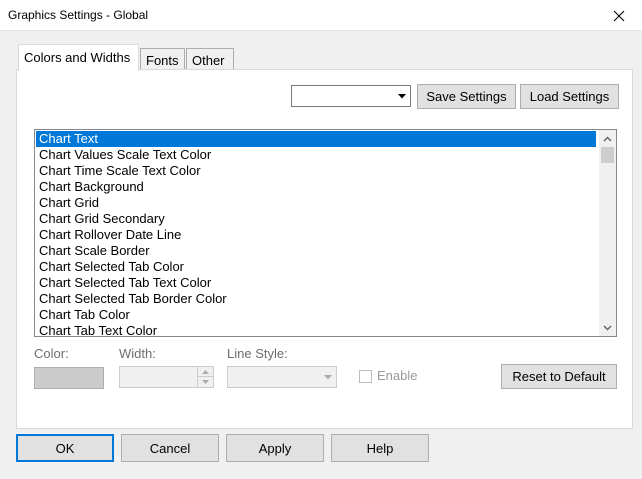  I want to click on tab-label: Colors and Widths, so click(77, 57).